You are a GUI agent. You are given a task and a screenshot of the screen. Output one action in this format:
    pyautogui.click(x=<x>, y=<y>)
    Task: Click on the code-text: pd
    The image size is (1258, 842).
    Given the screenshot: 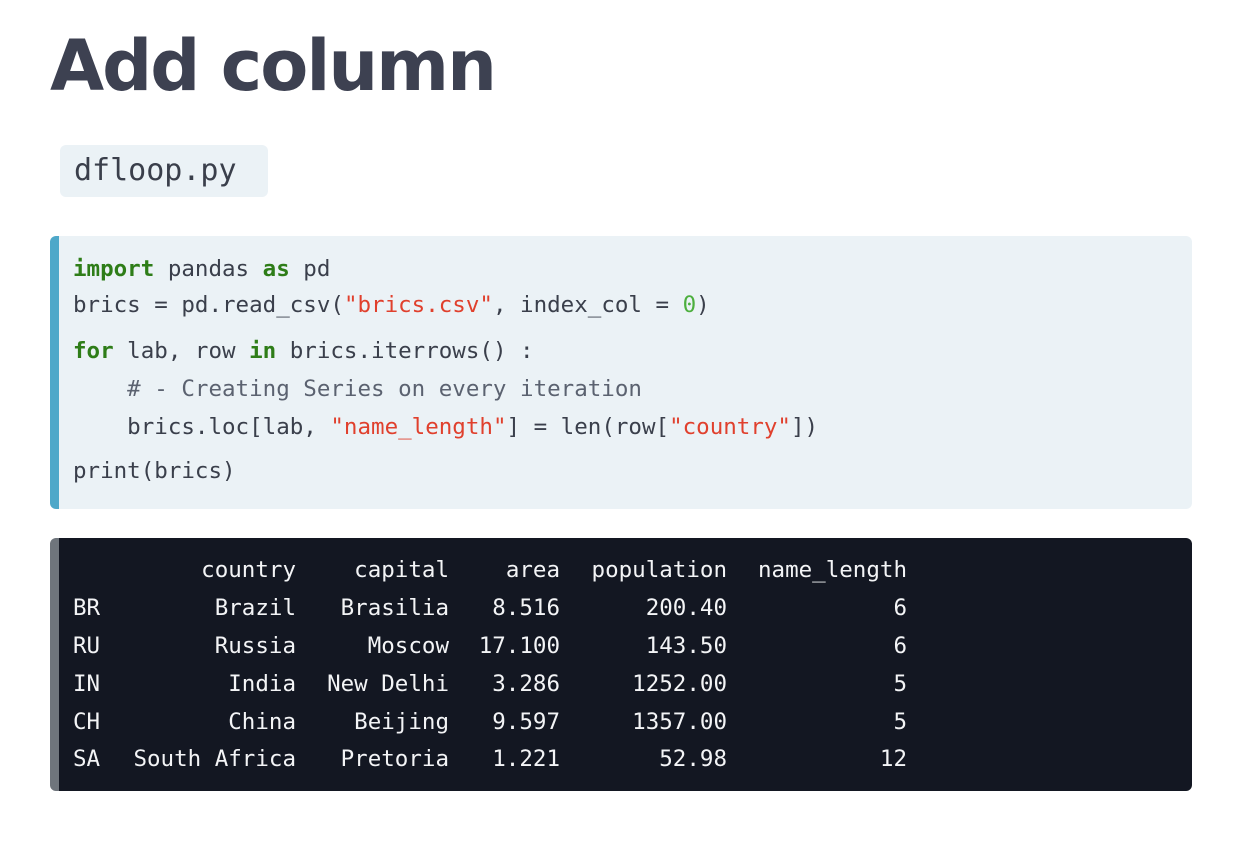 What is the action you would take?
    pyautogui.click(x=310, y=269)
    